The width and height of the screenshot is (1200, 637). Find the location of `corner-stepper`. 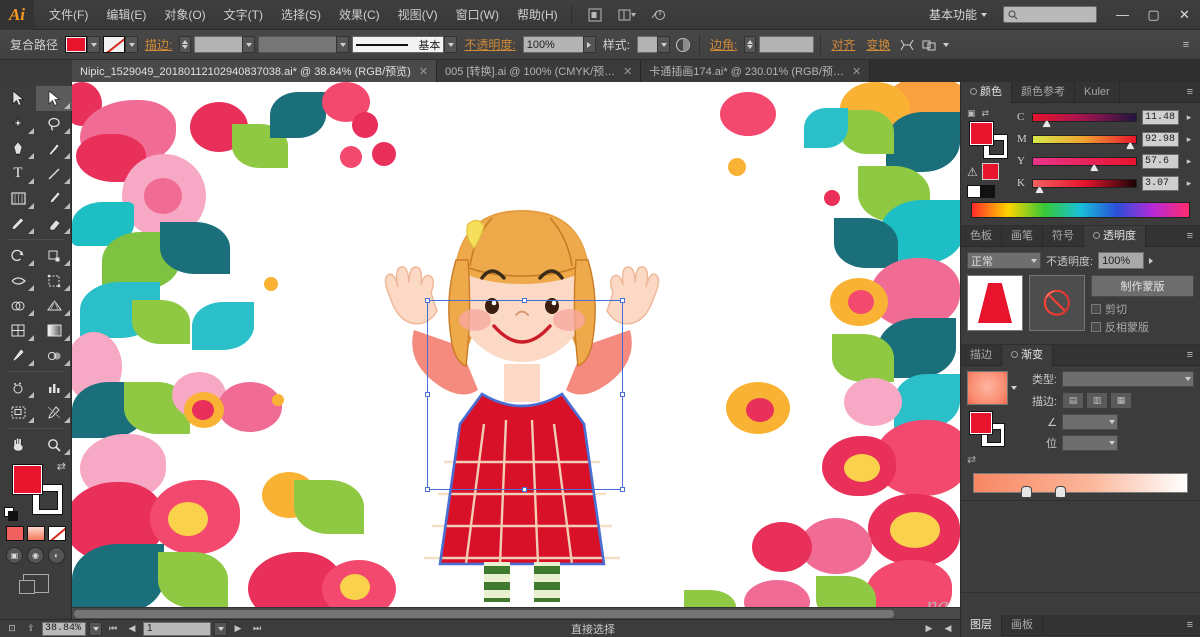

corner-stepper is located at coordinates (750, 44).